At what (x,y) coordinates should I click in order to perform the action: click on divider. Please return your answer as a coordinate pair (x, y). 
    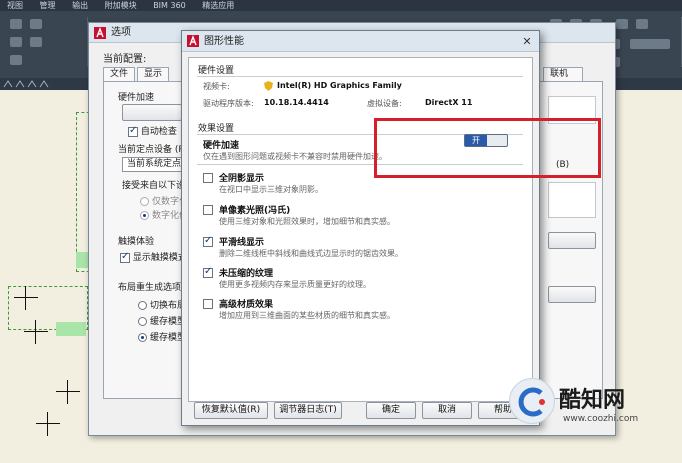
    Looking at the image, I should click on (360, 76).